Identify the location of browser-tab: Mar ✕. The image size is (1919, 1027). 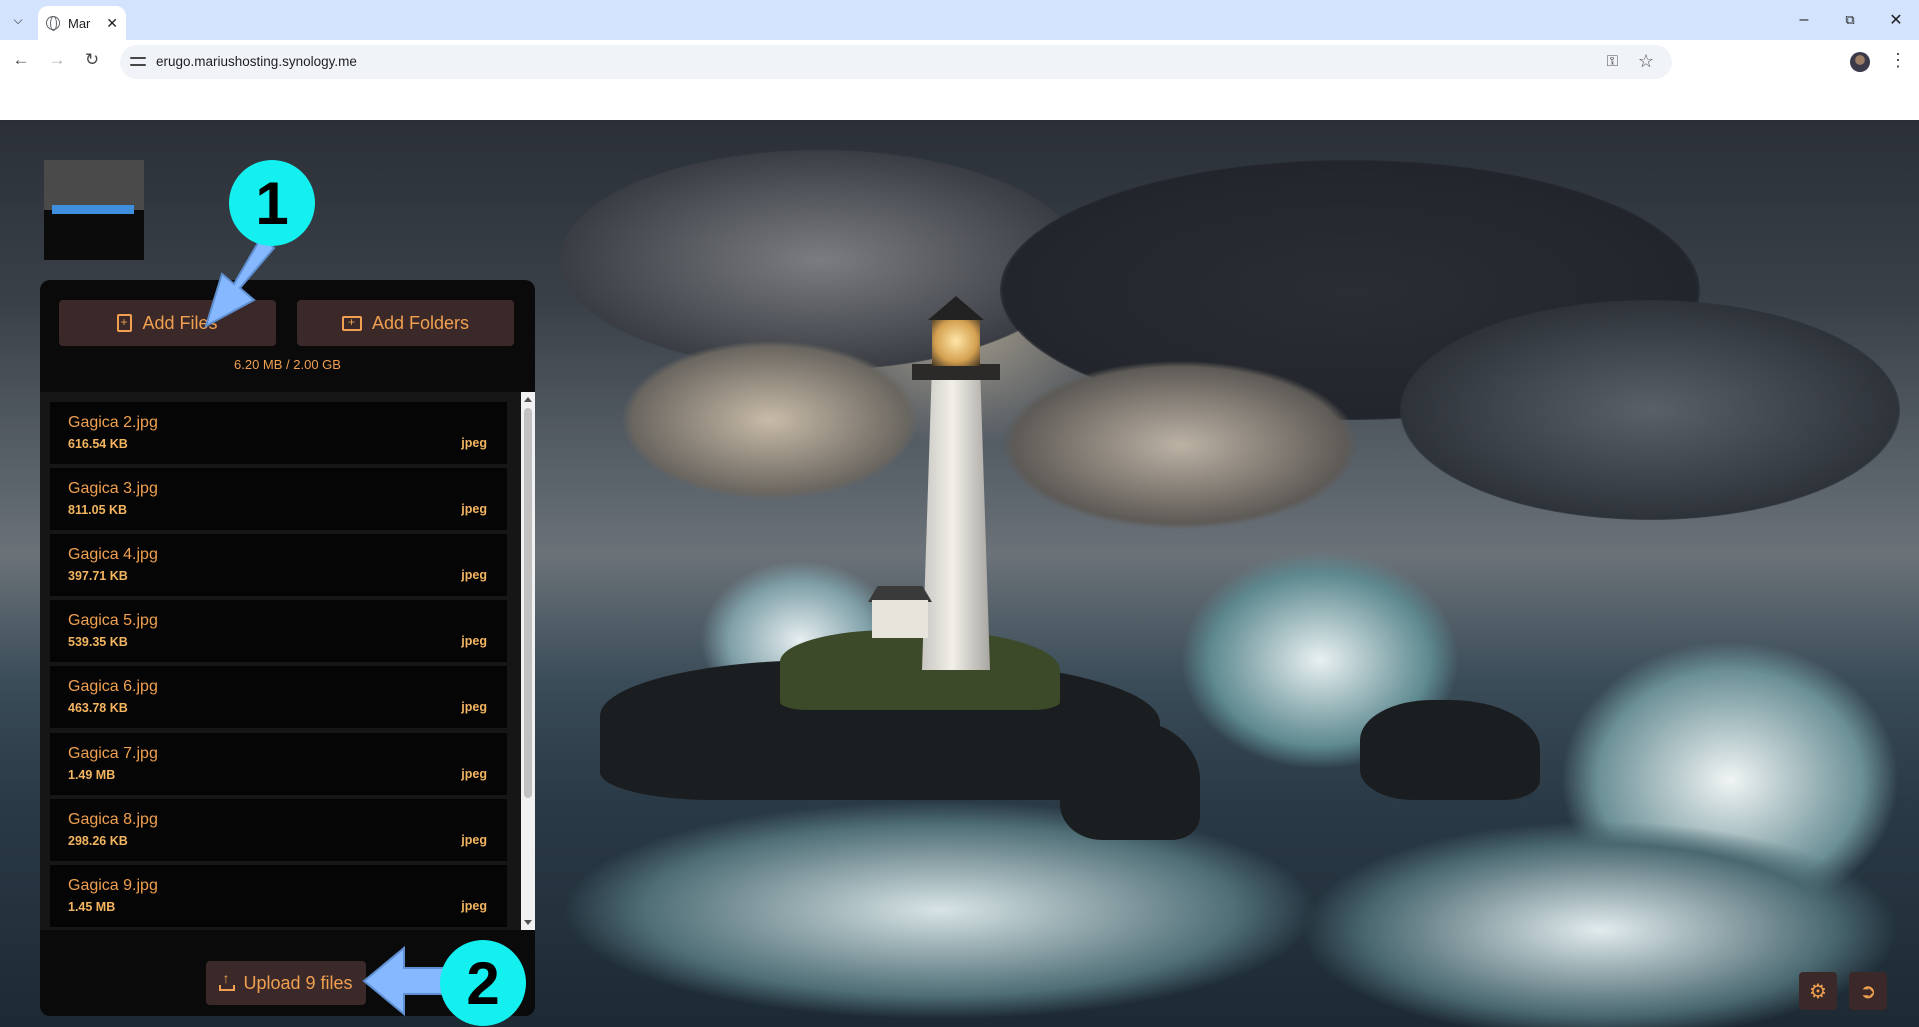
(82, 23).